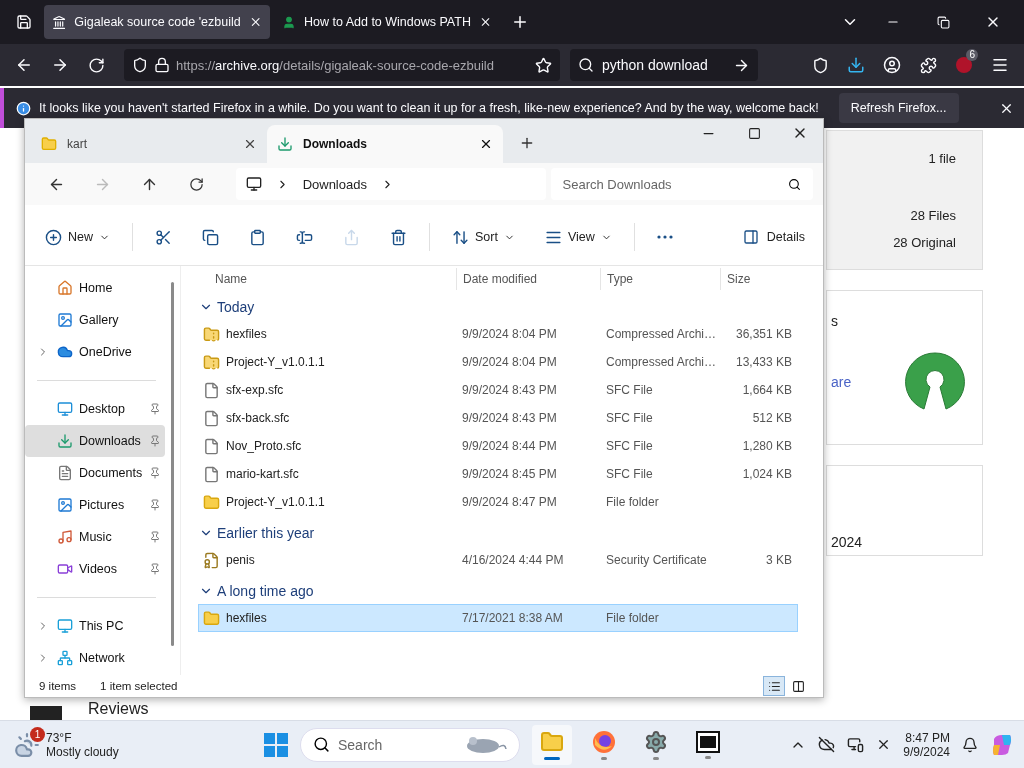 This screenshot has width=1024, height=768. What do you see at coordinates (342, 65) in the screenshot?
I see `address-field: https://archive.org/details/gigaleak-source-code-ezbuild` at bounding box center [342, 65].